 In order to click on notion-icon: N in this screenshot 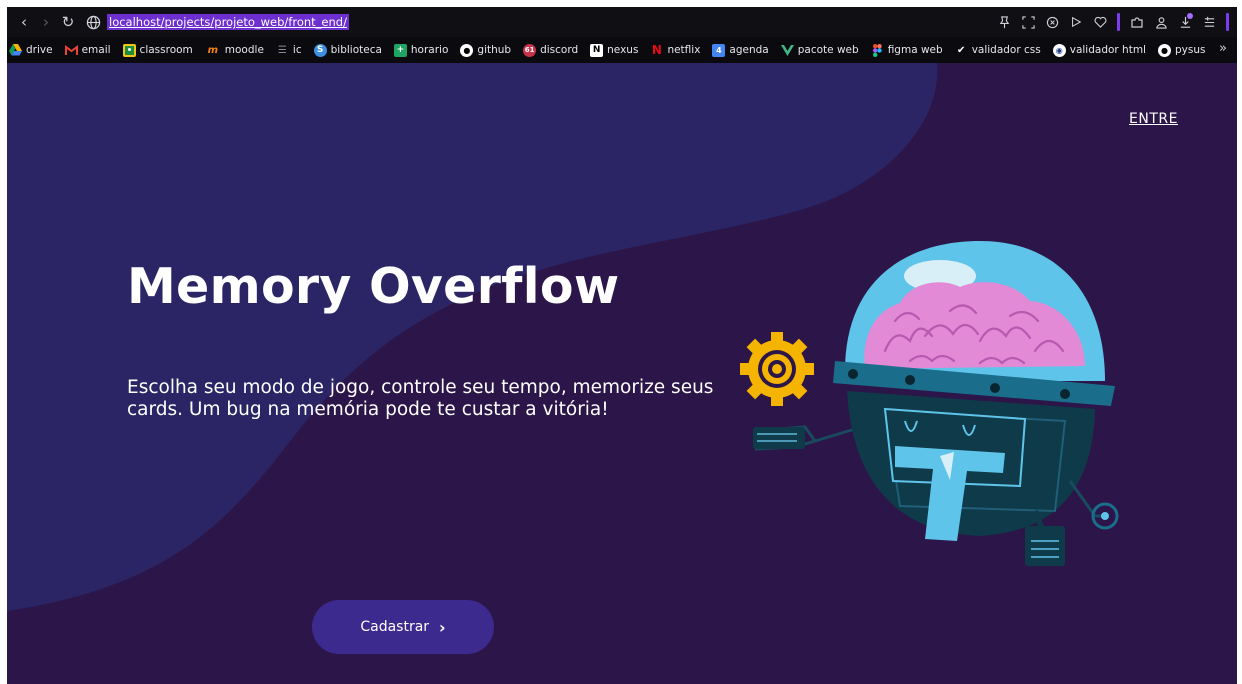, I will do `click(597, 50)`.